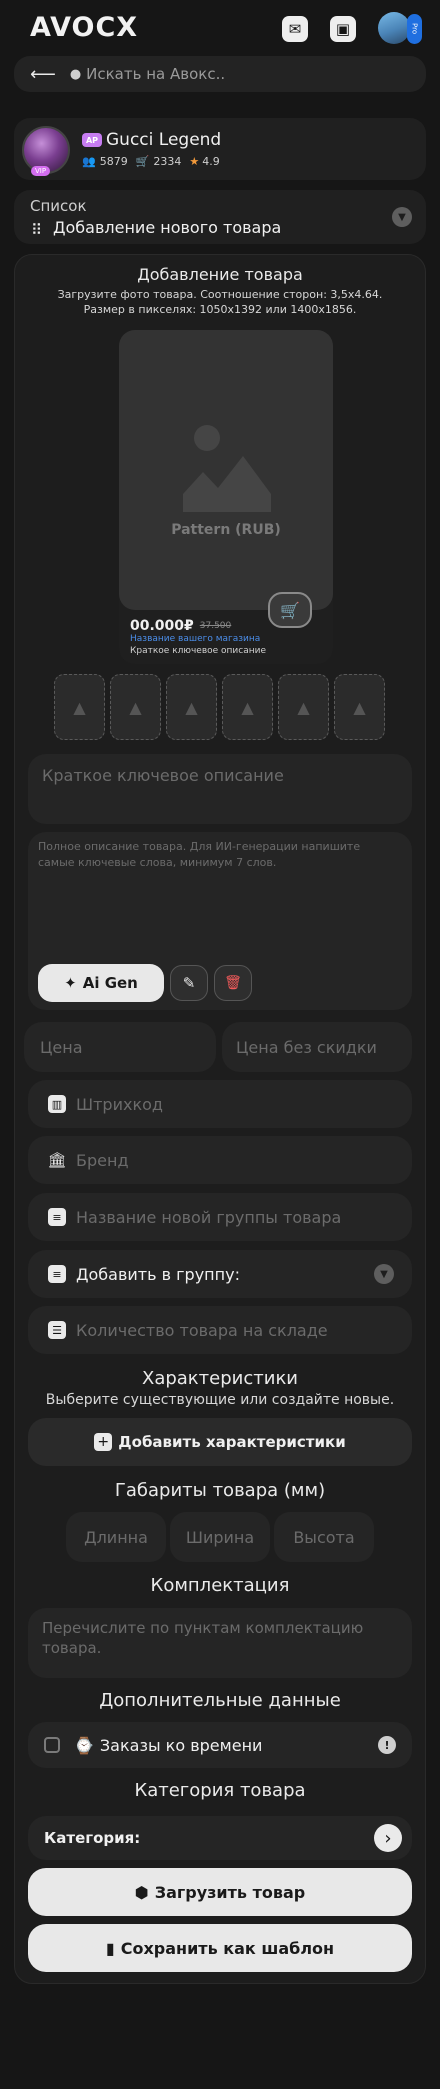 The width and height of the screenshot is (440, 2089). I want to click on save-template-label: Сохранить как шаблон, so click(227, 1948).